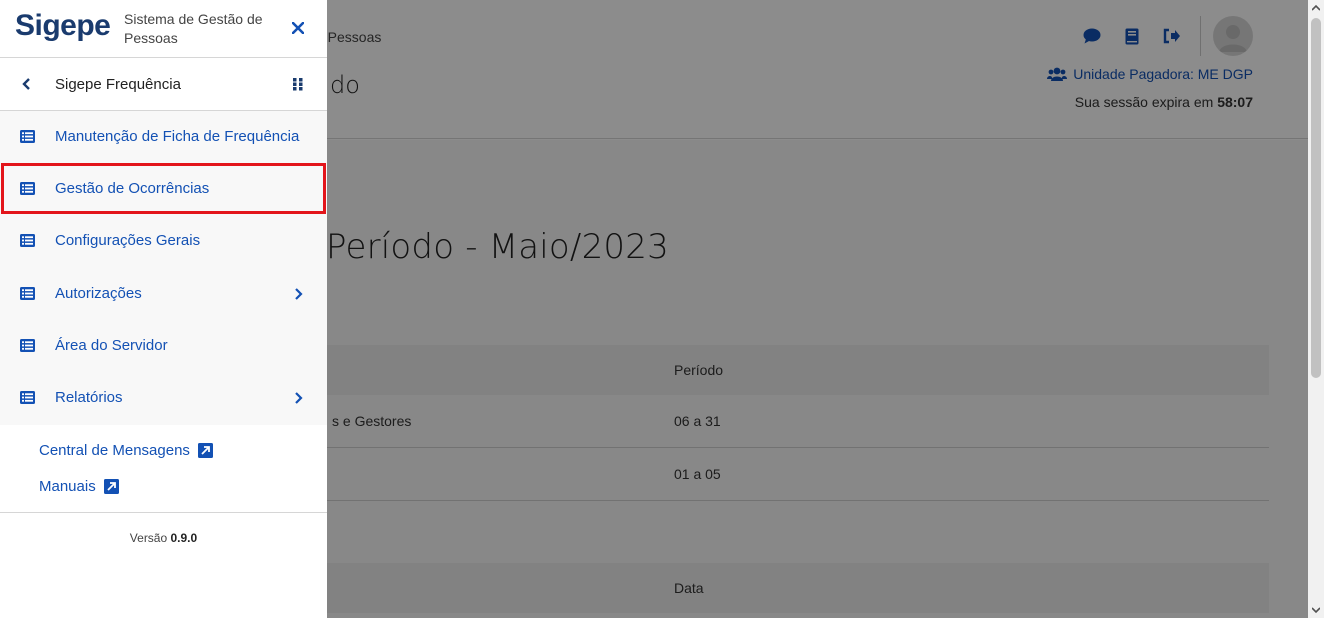 The width and height of the screenshot is (1324, 618). I want to click on menu-item-configuracoes-gerais: Configurações Gerais, so click(163, 241).